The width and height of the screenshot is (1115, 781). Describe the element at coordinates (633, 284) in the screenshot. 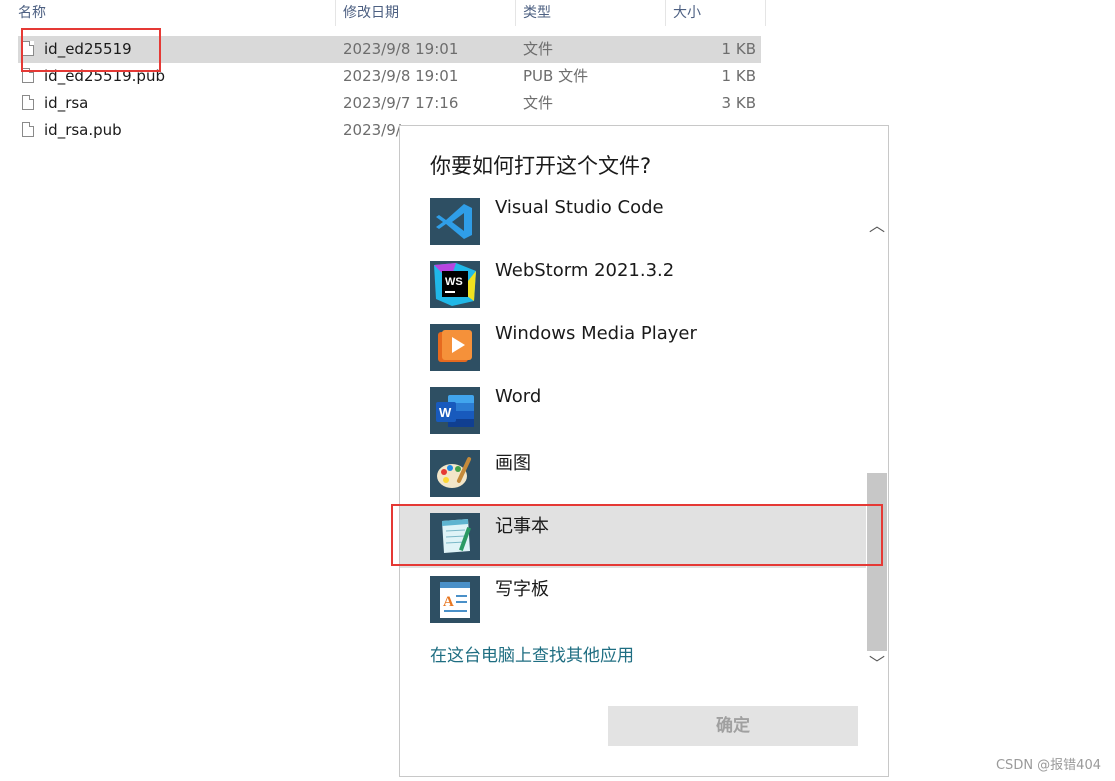

I see `app-item-webstorm: WS WebStorm 2021.3.2` at that location.